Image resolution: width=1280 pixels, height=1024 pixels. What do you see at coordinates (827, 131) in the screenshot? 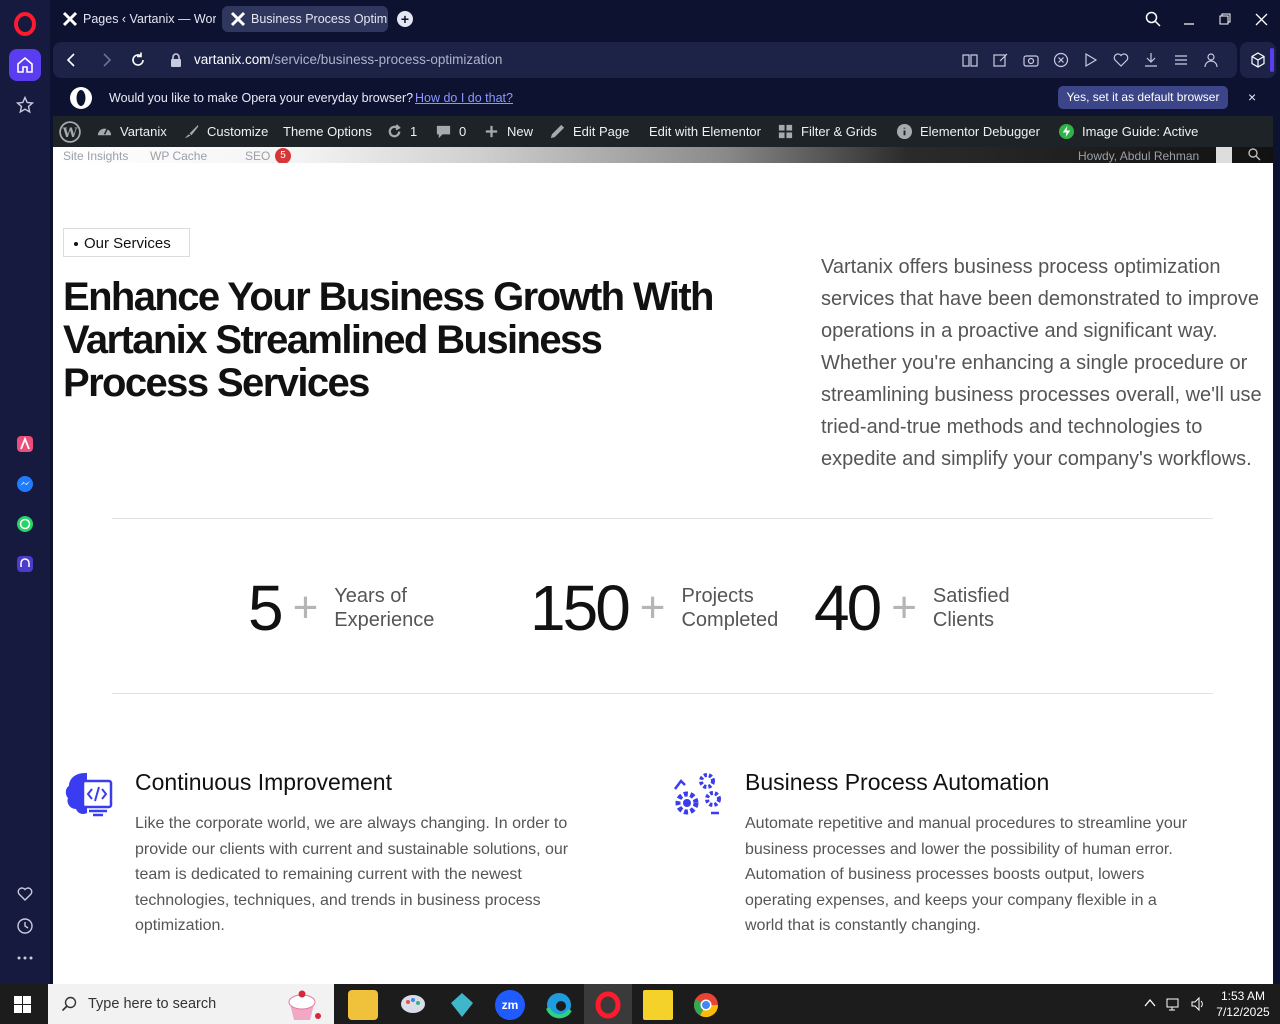
I see `admin-filter-grids: Filter & Grids` at bounding box center [827, 131].